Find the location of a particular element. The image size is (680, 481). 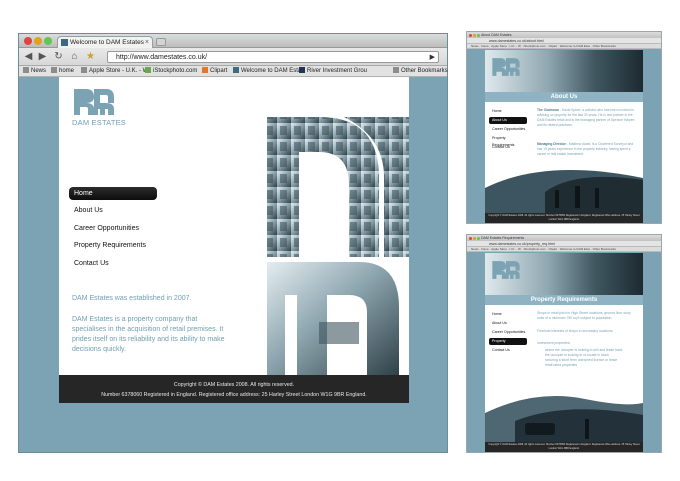

nav-about-us: About Us is located at coordinates (113, 210).